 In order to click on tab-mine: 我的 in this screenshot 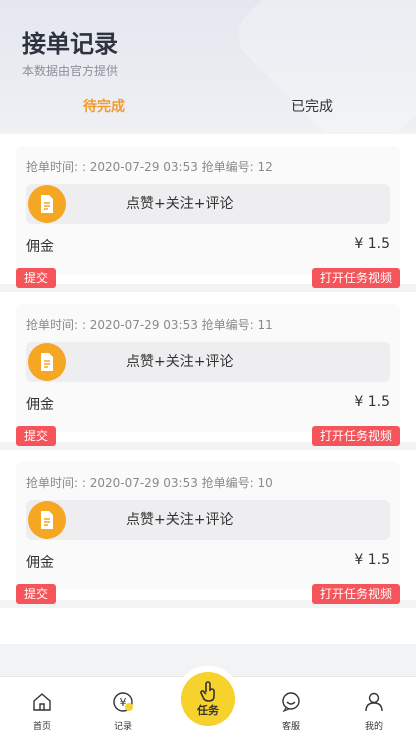, I will do `click(374, 711)`.